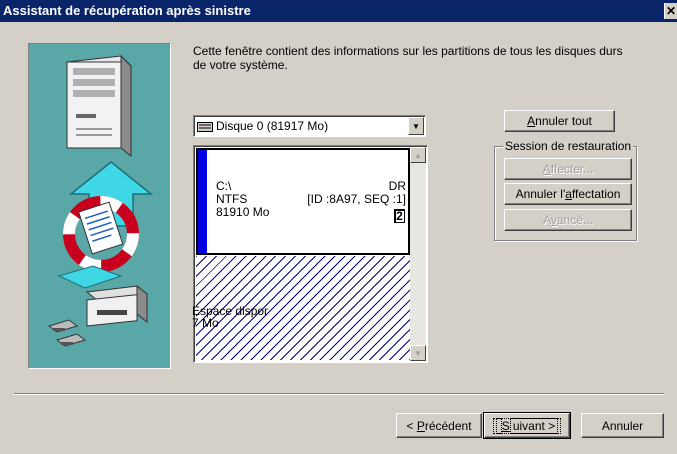  Describe the element at coordinates (205, 127) in the screenshot. I see `hard-disk-icon` at that location.